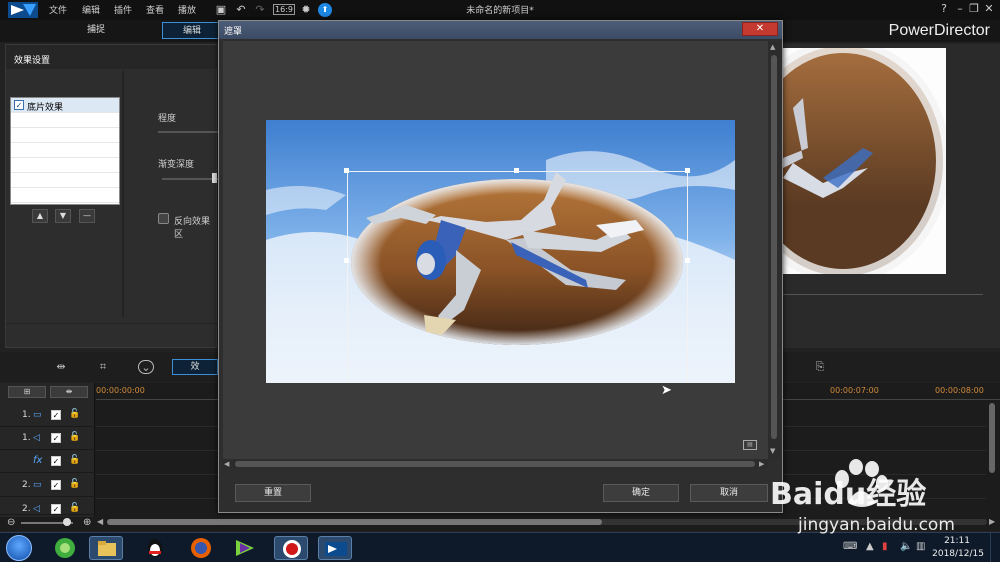 The image size is (1000, 562). Describe the element at coordinates (989, 9) in the screenshot. I see `close-window-icon: ✕` at that location.